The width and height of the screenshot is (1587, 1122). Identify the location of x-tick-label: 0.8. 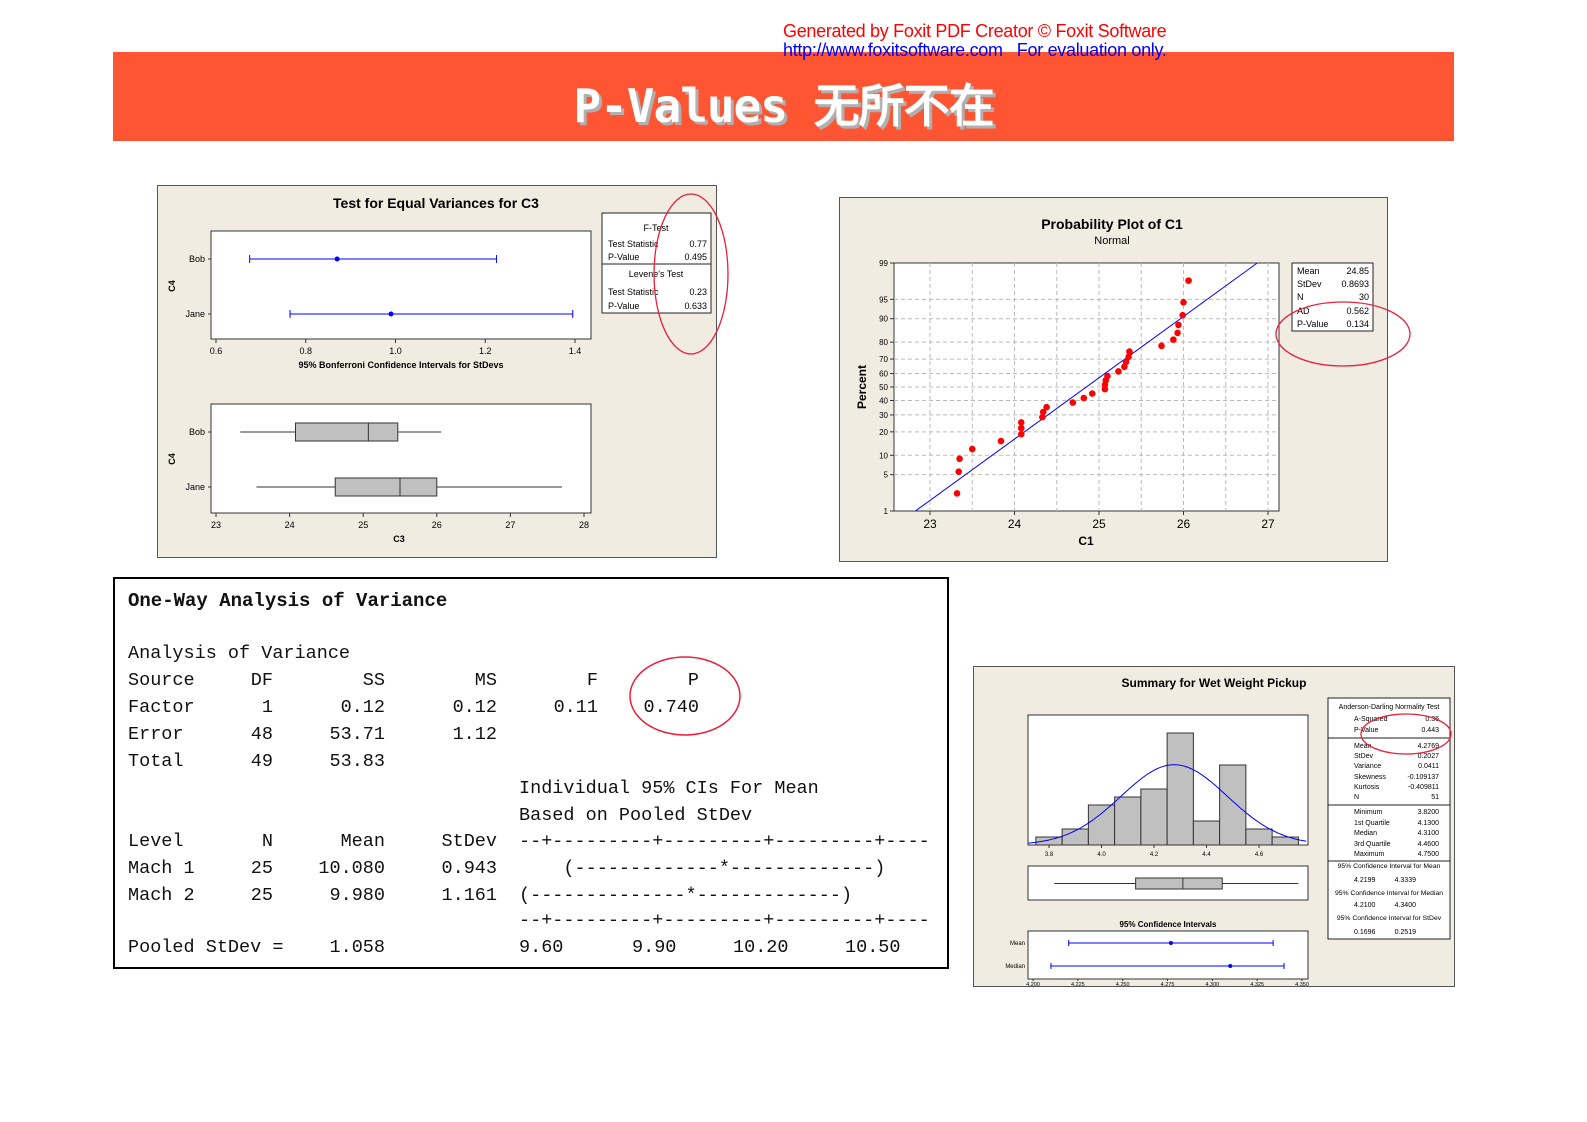
(305, 351).